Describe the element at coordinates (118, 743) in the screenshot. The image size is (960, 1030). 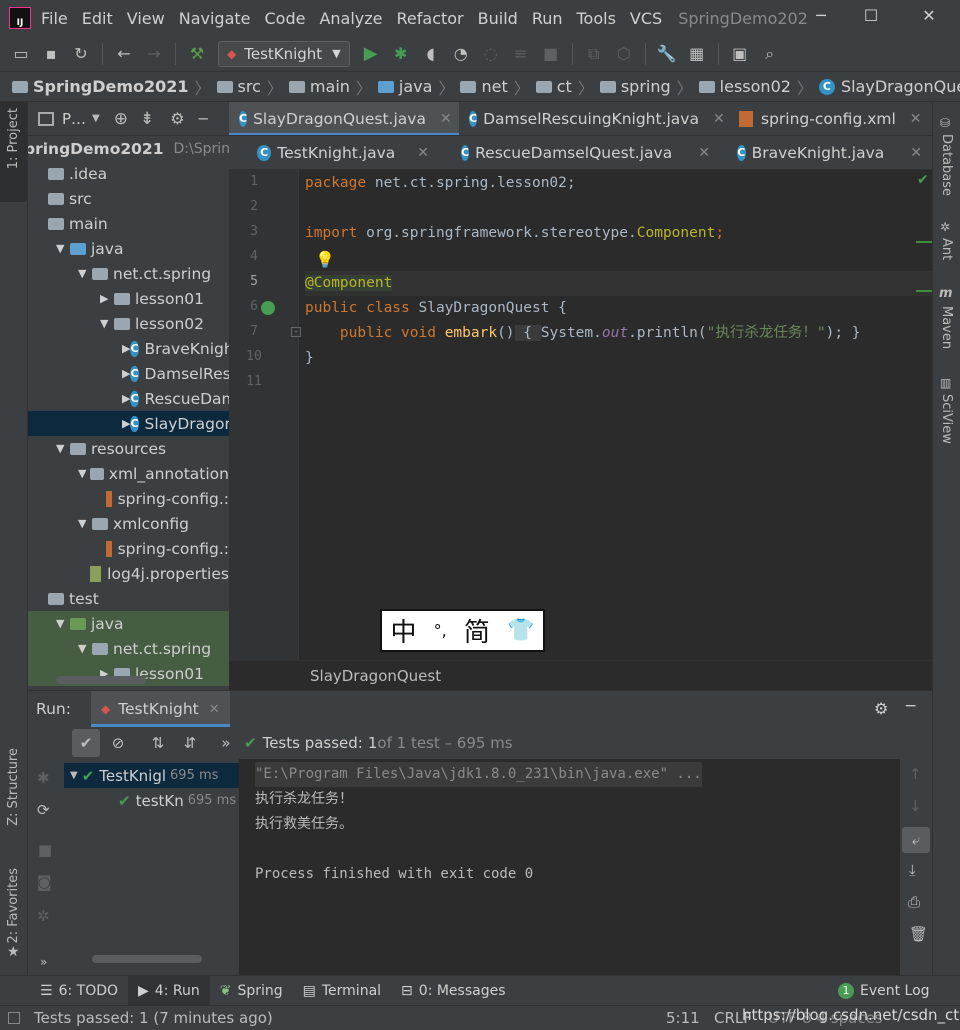
I see `show-ignored-icon: ⊘` at that location.